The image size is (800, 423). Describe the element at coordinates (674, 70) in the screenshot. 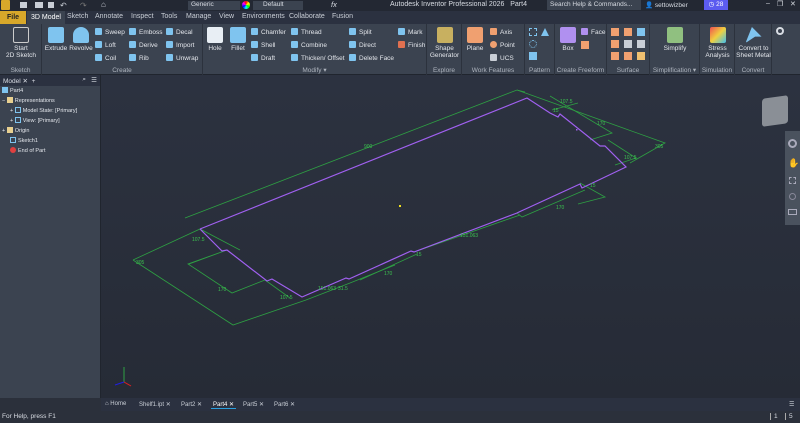

I see `group-label: Simplification ▾` at that location.